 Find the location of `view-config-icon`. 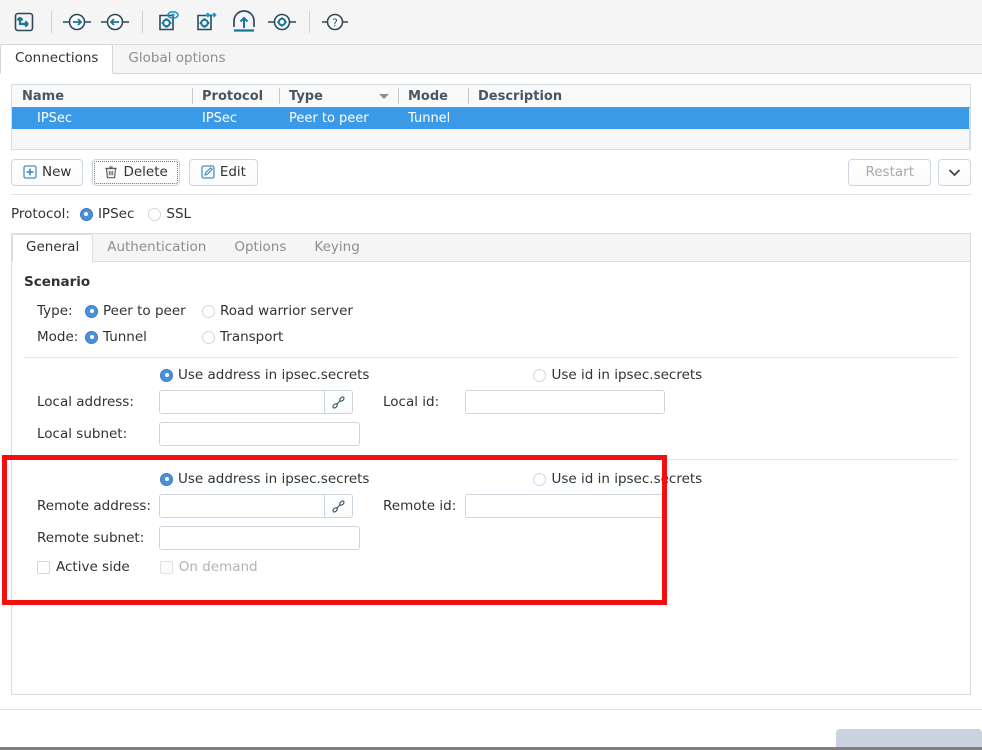

view-config-icon is located at coordinates (169, 21).